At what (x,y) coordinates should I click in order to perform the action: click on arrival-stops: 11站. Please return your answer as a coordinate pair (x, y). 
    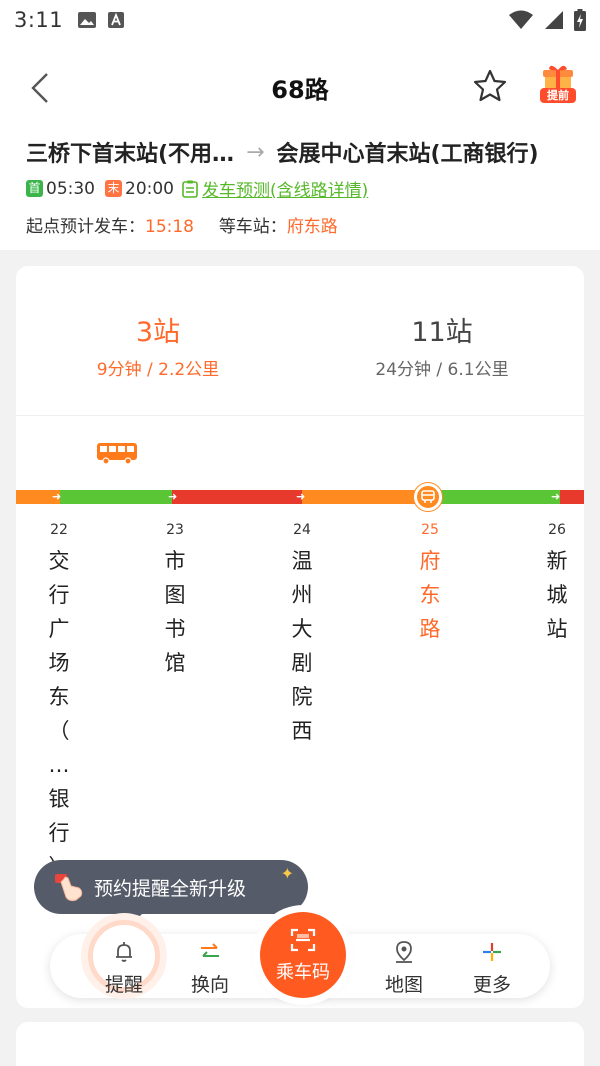
    Looking at the image, I should click on (442, 332).